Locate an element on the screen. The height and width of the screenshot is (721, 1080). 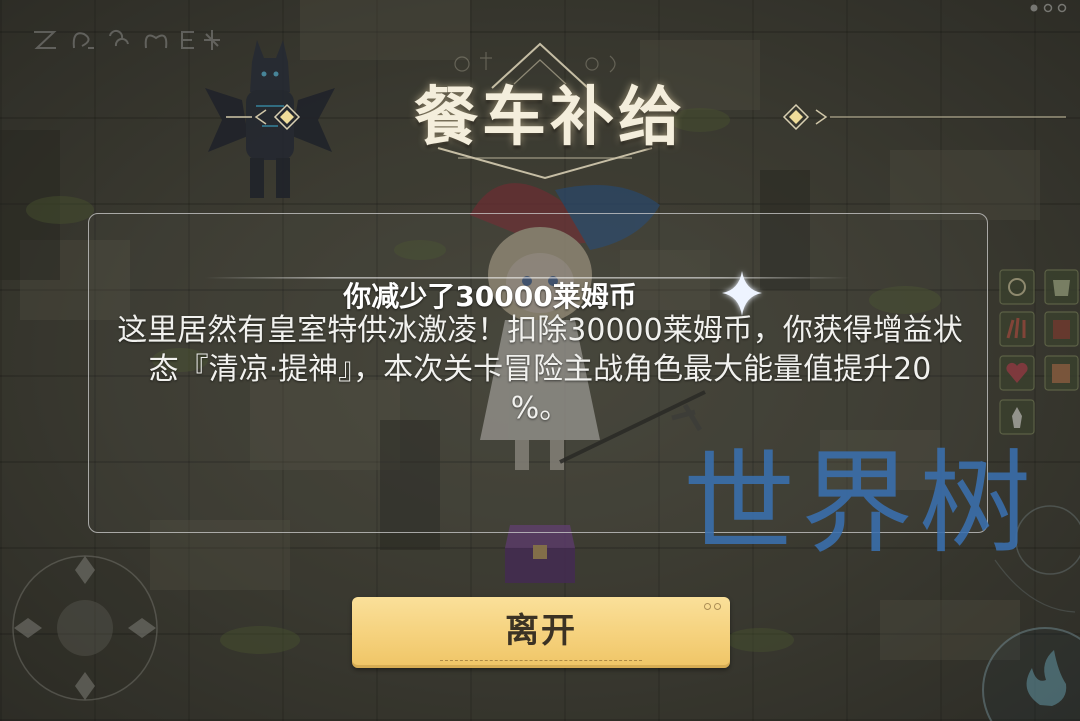
left-title-ornament is located at coordinates (263, 117).